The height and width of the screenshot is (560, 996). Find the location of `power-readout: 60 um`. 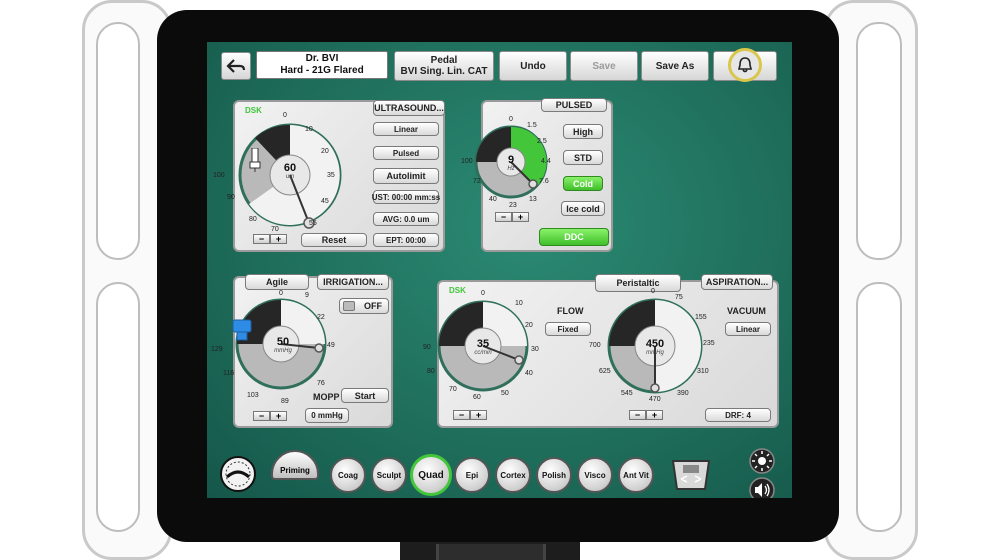

power-readout: 60 um is located at coordinates (290, 171).